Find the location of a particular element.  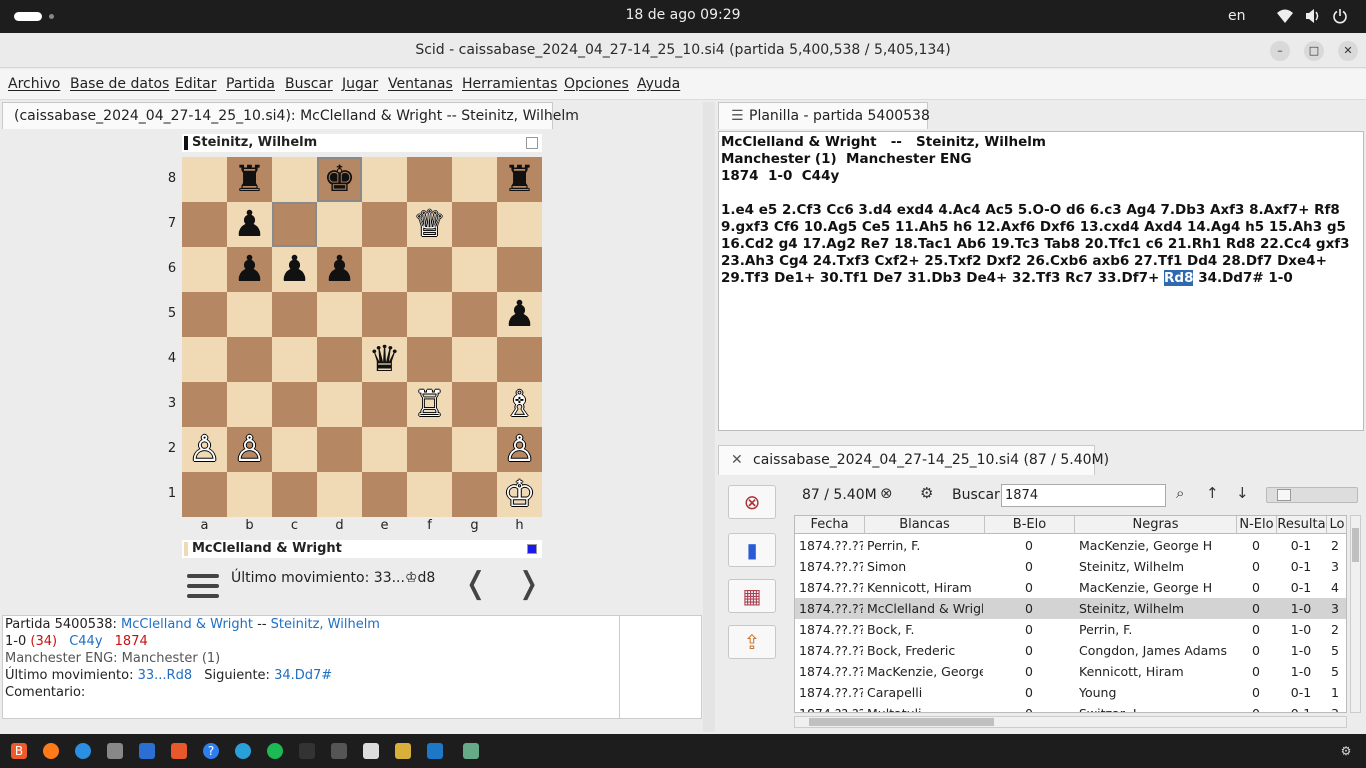

square-b1 is located at coordinates (249, 494).